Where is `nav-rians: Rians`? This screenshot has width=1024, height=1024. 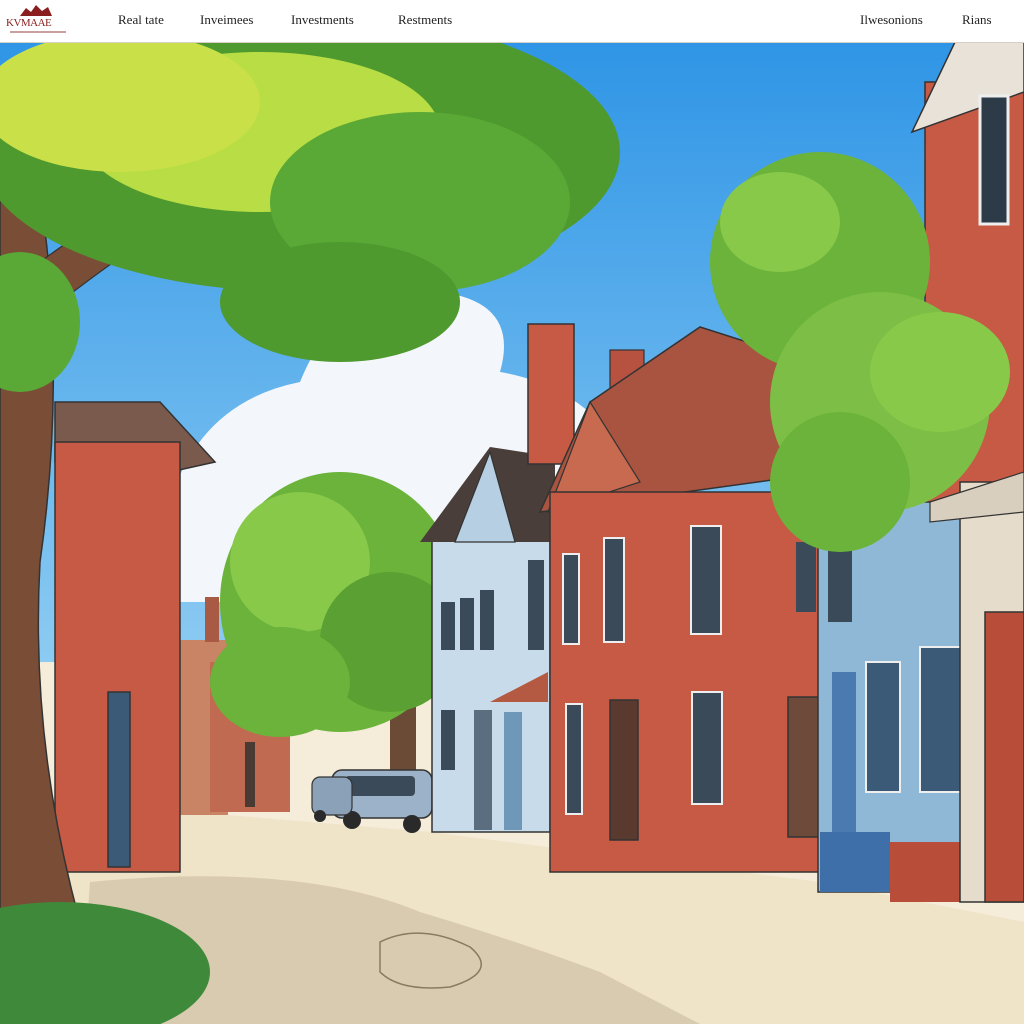
nav-rians: Rians is located at coordinates (977, 20).